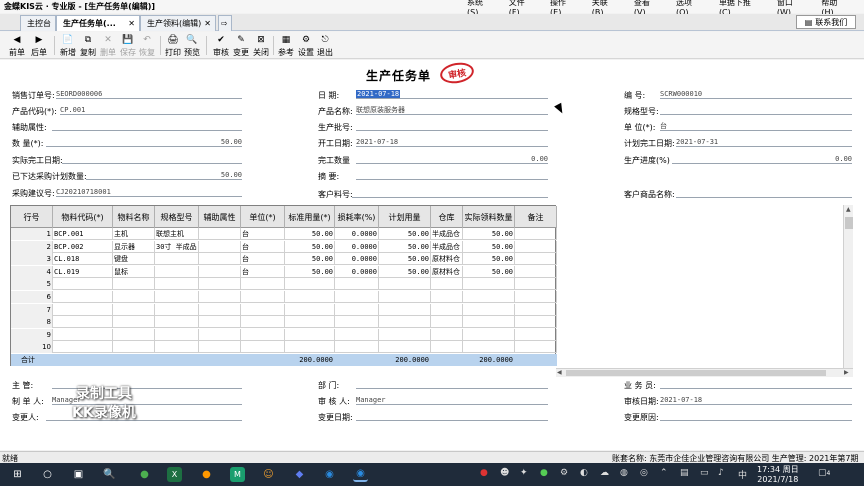 The image size is (864, 486). I want to click on horizontal-scrollbar: ◀ ▶, so click(704, 372).